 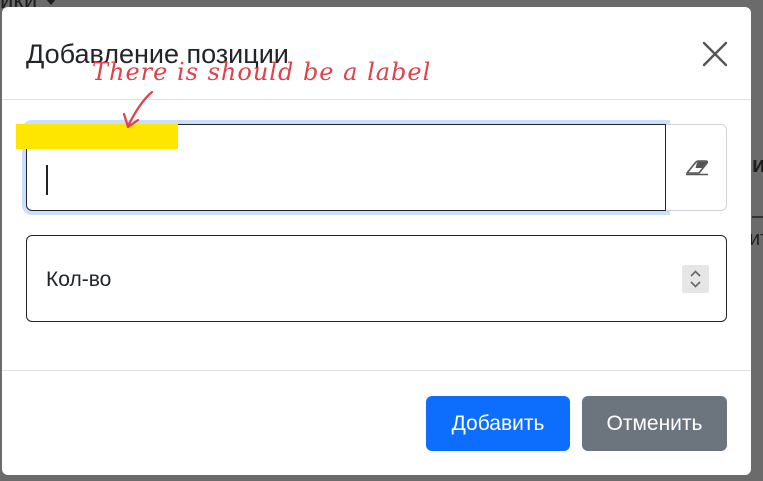 What do you see at coordinates (757, 164) in the screenshot?
I see `background-table-header: и` at bounding box center [757, 164].